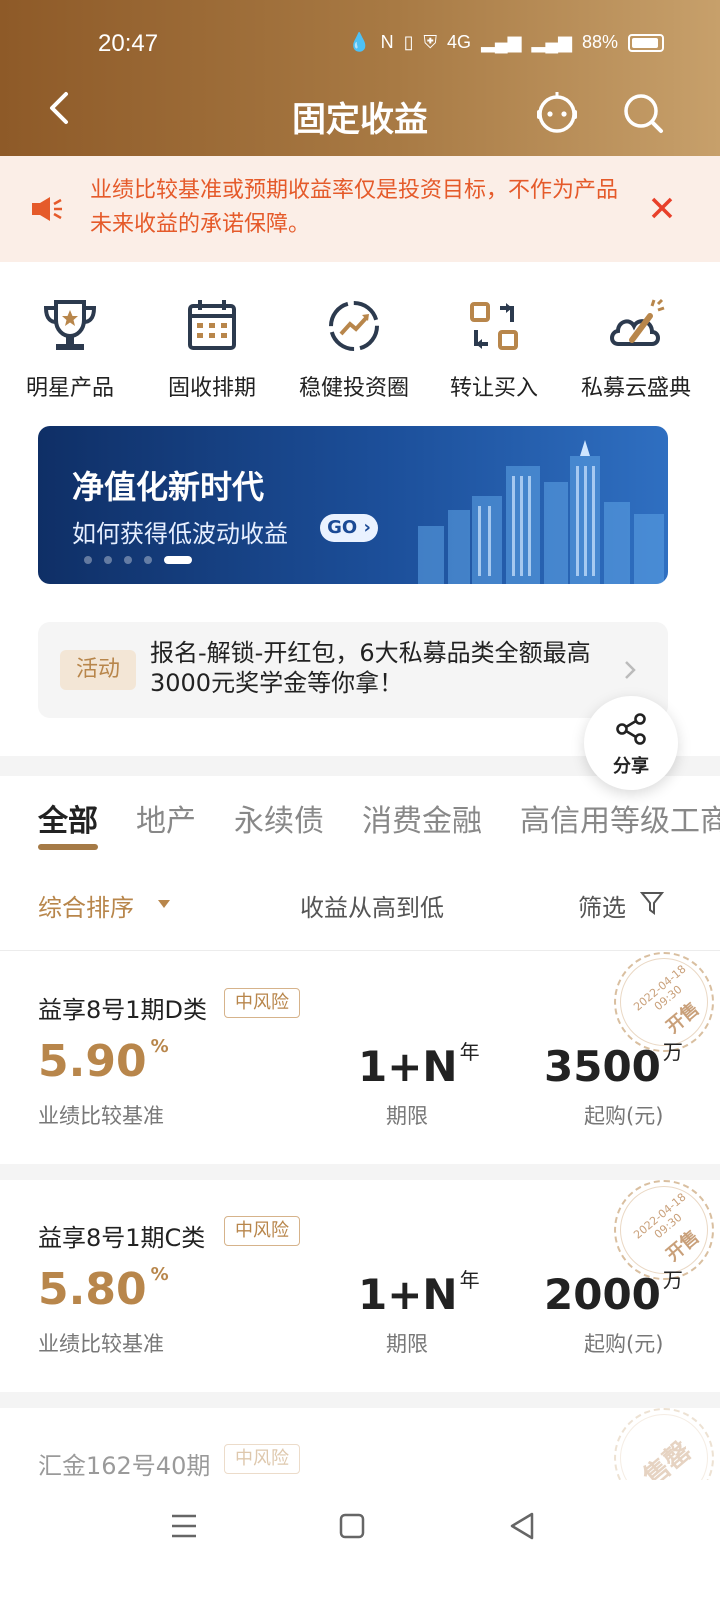 Image resolution: width=720 pixels, height=1600 pixels. I want to click on network-label: 4G, so click(459, 42).